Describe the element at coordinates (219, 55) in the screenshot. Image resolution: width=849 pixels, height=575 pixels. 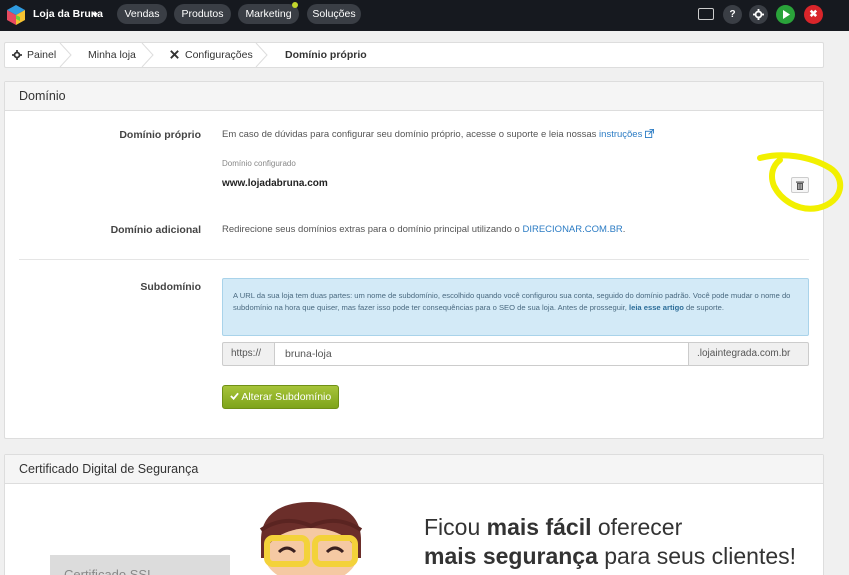
I see `breadcrumb-configuracoes: Configurações` at that location.